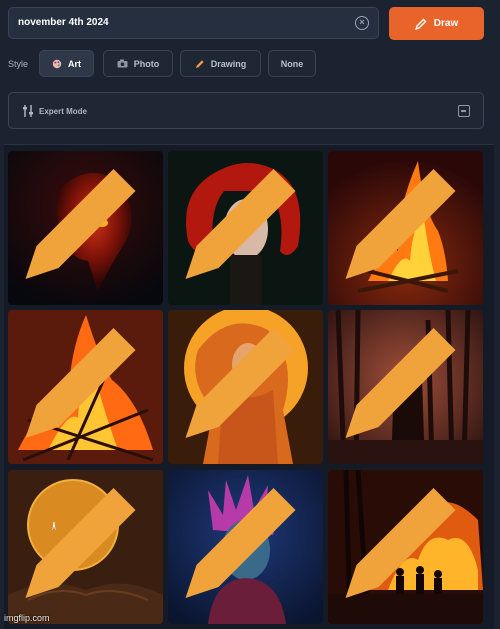  What do you see at coordinates (362, 23) in the screenshot?
I see `clear-icon: ×` at bounding box center [362, 23].